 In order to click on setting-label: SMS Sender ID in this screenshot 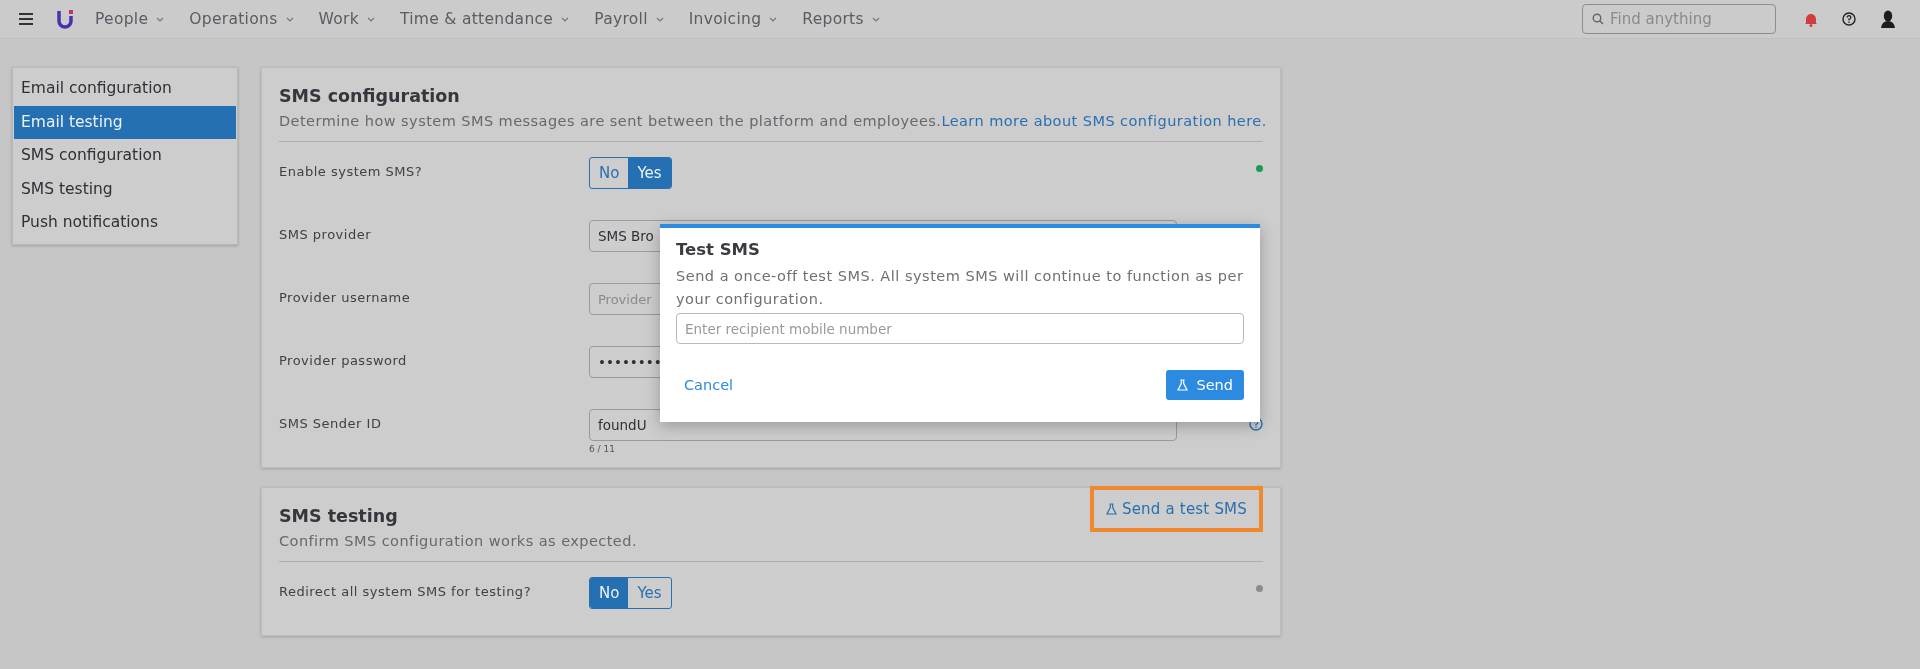, I will do `click(331, 423)`.